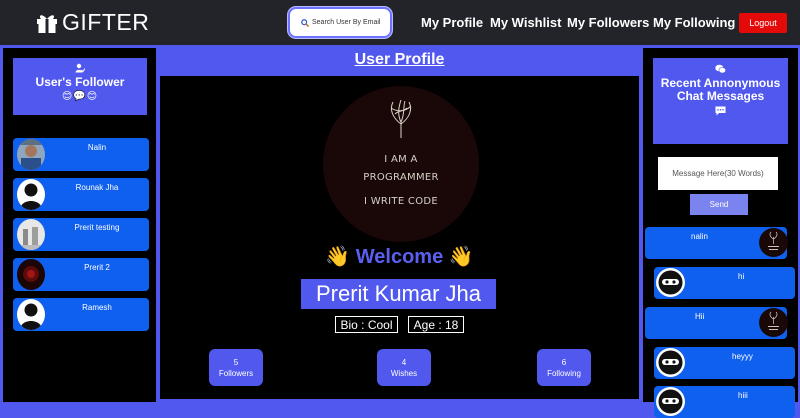  Describe the element at coordinates (720, 111) in the screenshot. I see `message-icon` at that location.